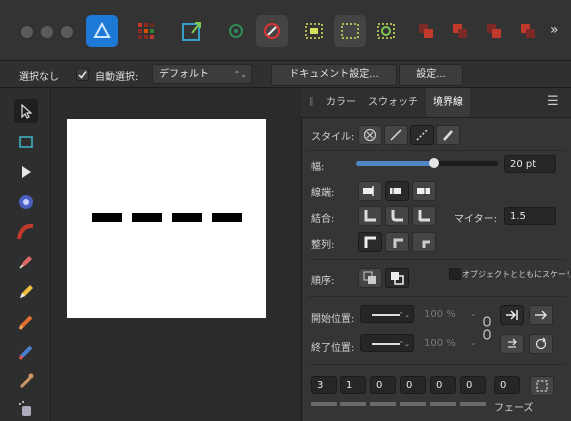  Describe the element at coordinates (542, 386) in the screenshot. I see `balanced-dashes-button` at that location.